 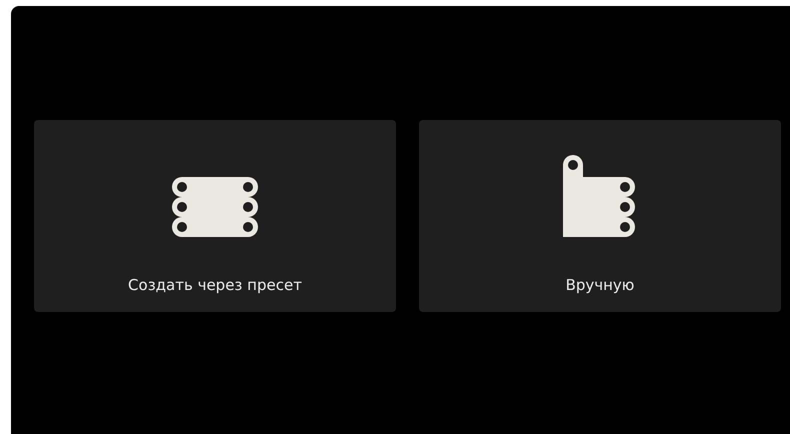 What do you see at coordinates (215, 206) in the screenshot?
I see `film-strip-icon` at bounding box center [215, 206].